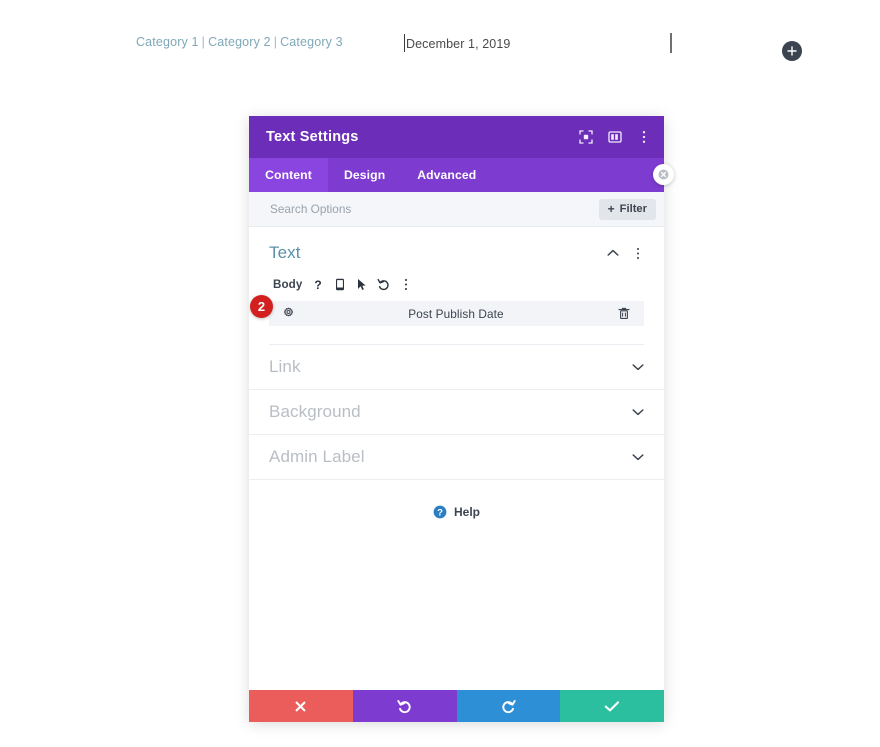 The height and width of the screenshot is (747, 880). I want to click on add-module-button, so click(792, 51).